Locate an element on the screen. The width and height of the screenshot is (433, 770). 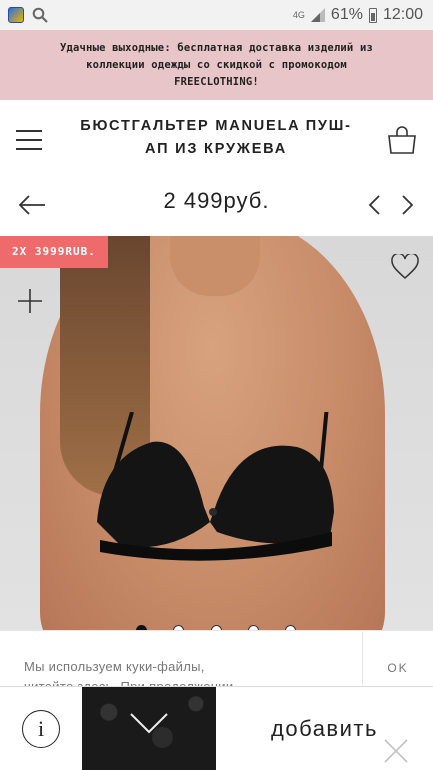
promo-line-3: FREECLOTHING! is located at coordinates (216, 81).